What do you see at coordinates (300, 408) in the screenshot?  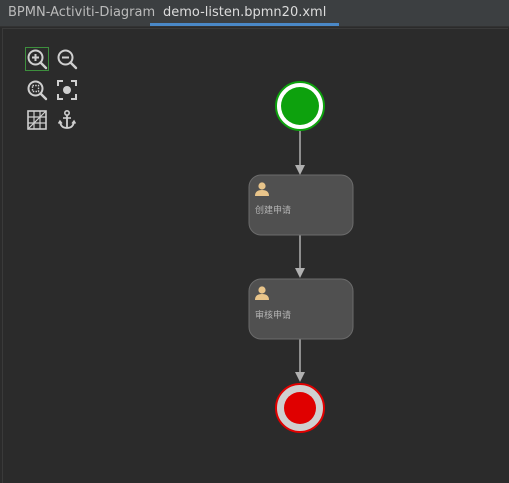 I see `end-event` at bounding box center [300, 408].